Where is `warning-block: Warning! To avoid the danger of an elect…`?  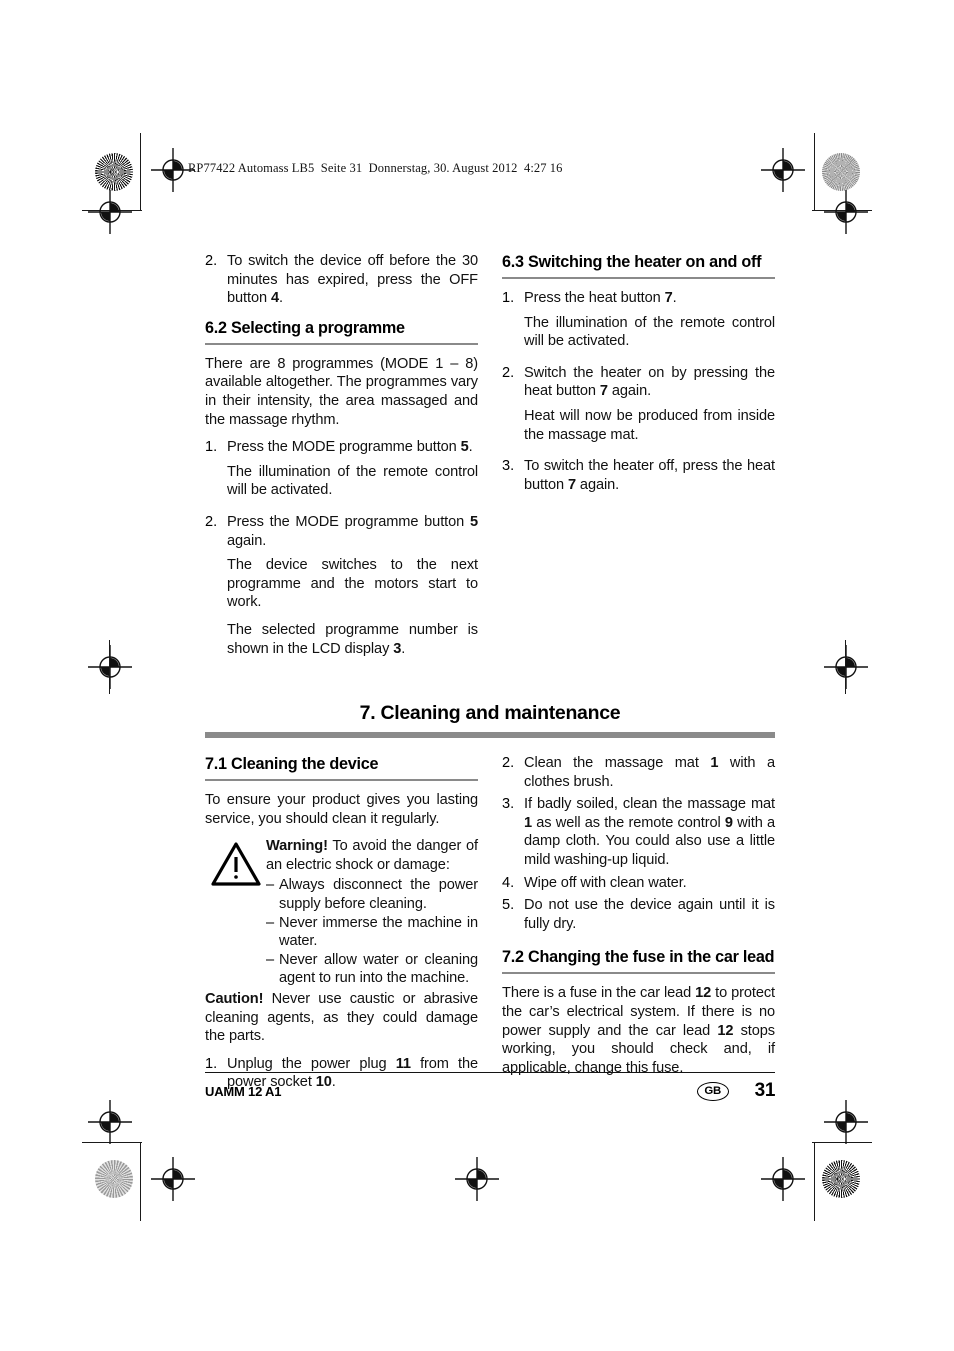
warning-block: Warning! To avoid the danger of an elect… is located at coordinates (341, 912).